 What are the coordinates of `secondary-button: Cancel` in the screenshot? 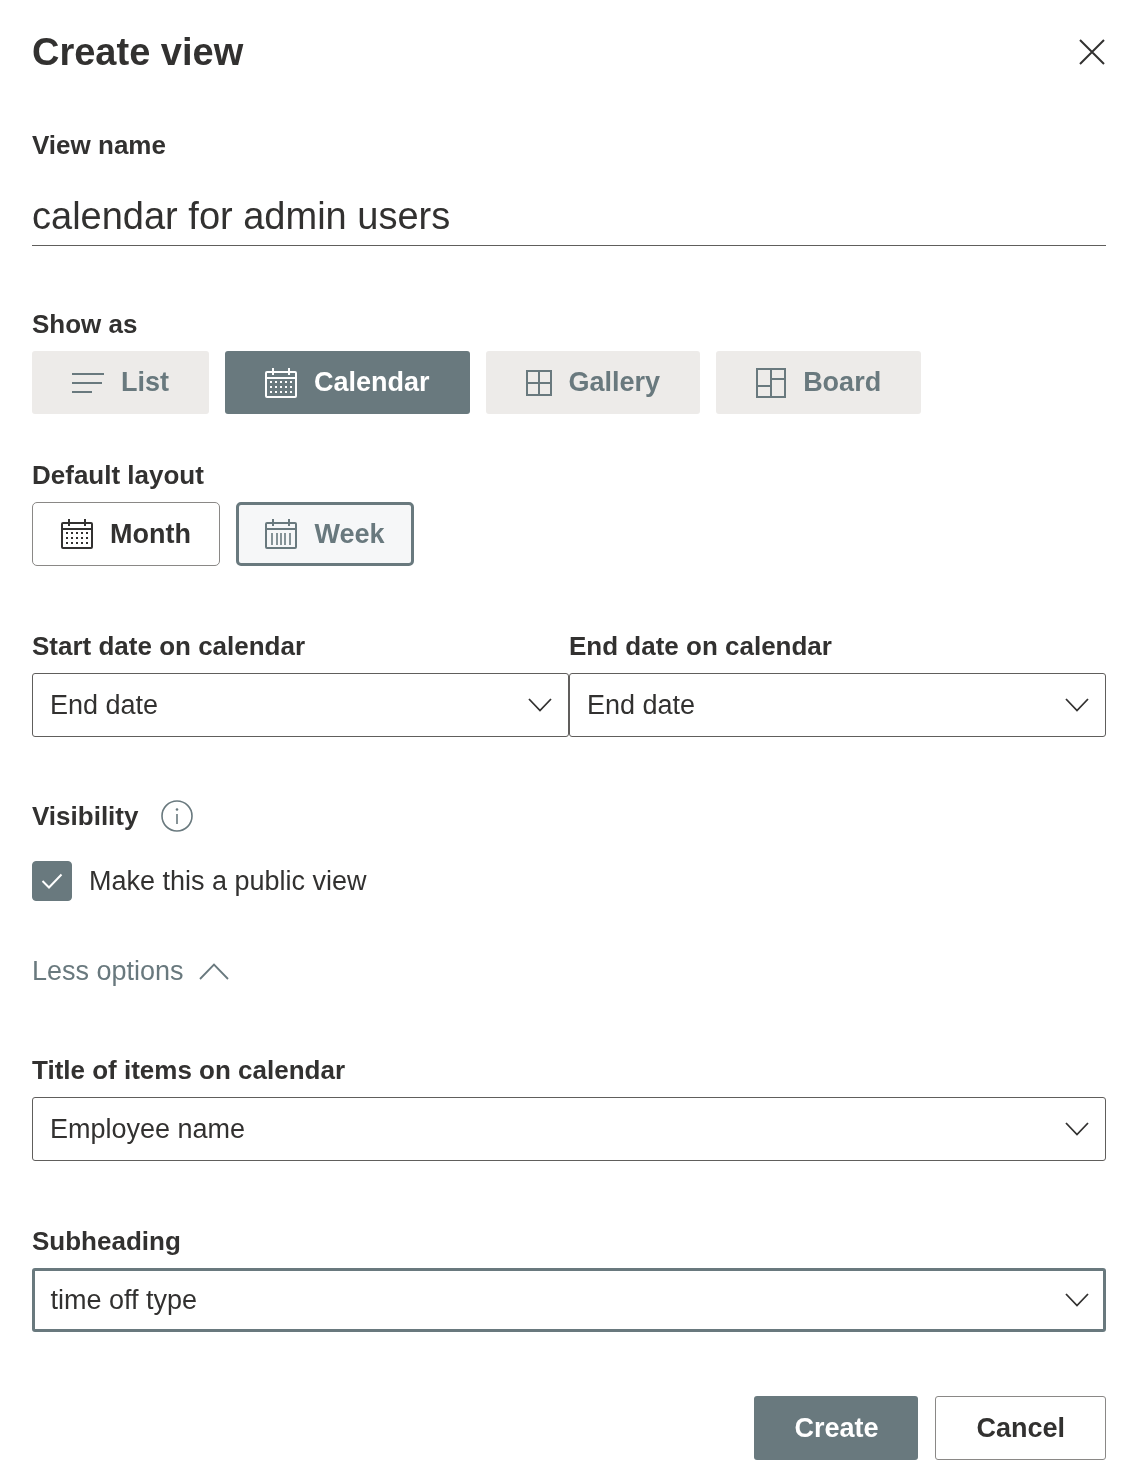 It's located at (1020, 1428).